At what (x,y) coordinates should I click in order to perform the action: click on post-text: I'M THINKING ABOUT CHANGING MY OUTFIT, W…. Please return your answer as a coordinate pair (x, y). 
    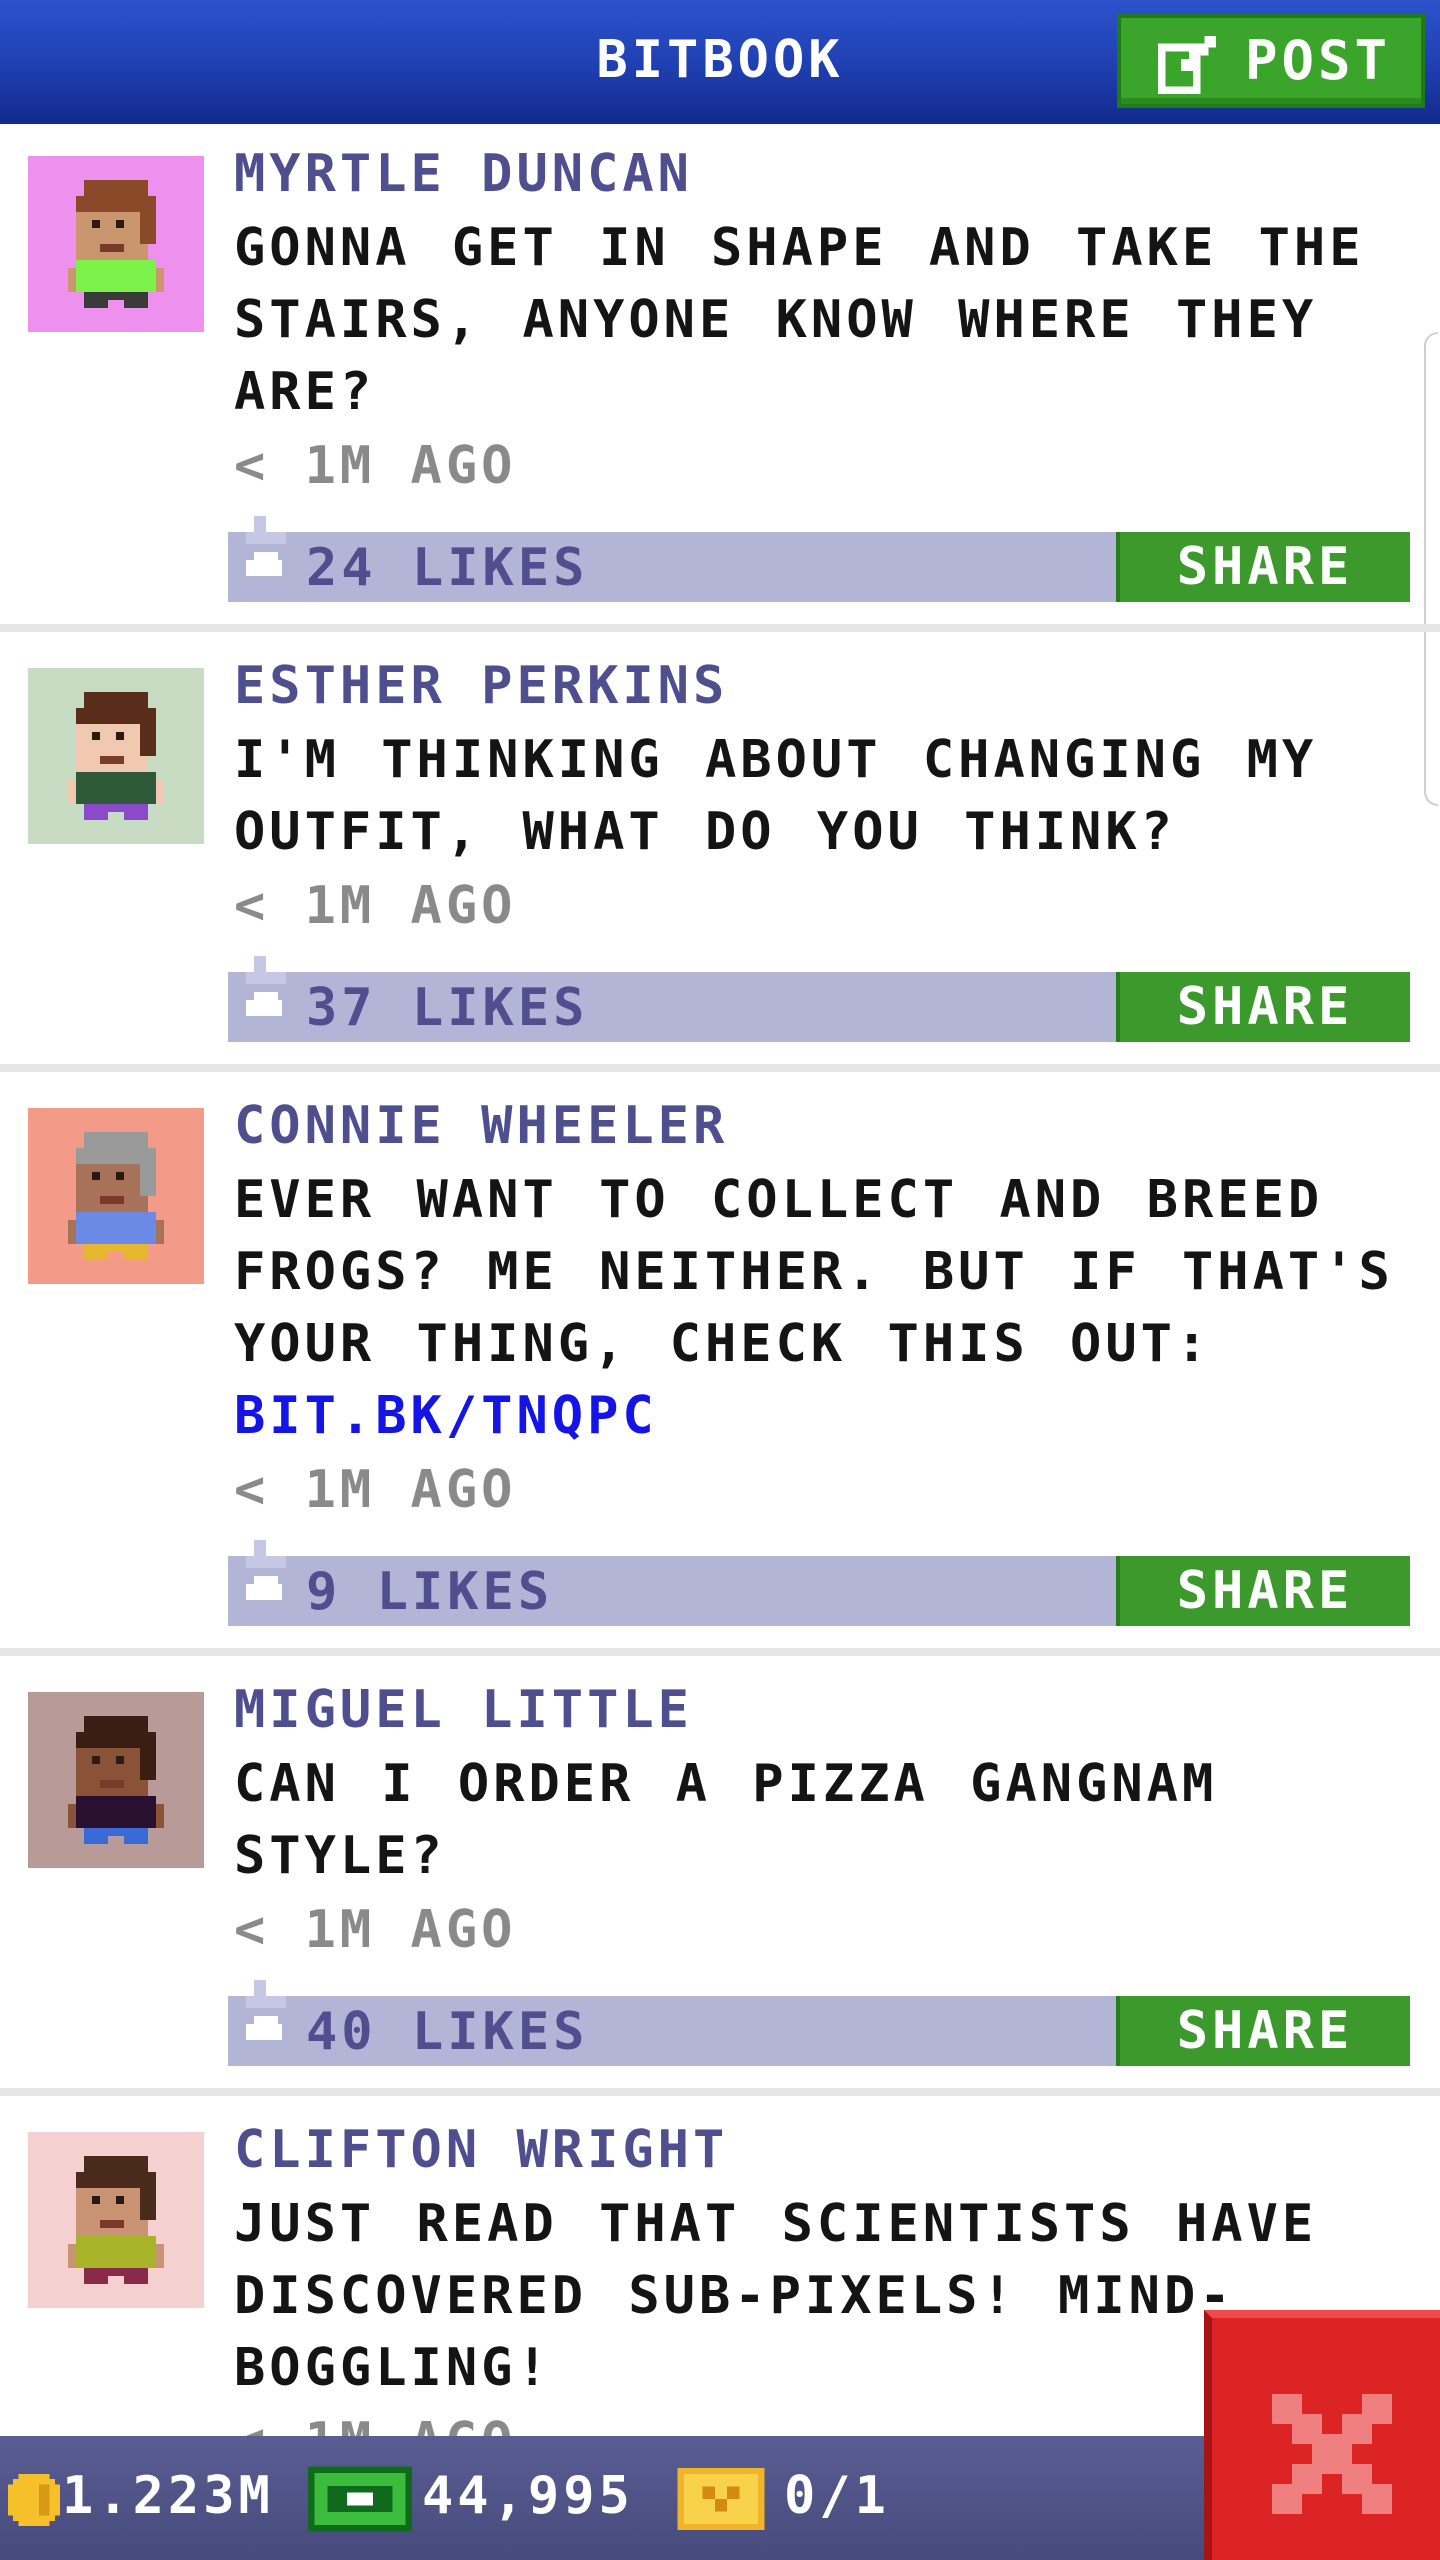
    Looking at the image, I should click on (776, 796).